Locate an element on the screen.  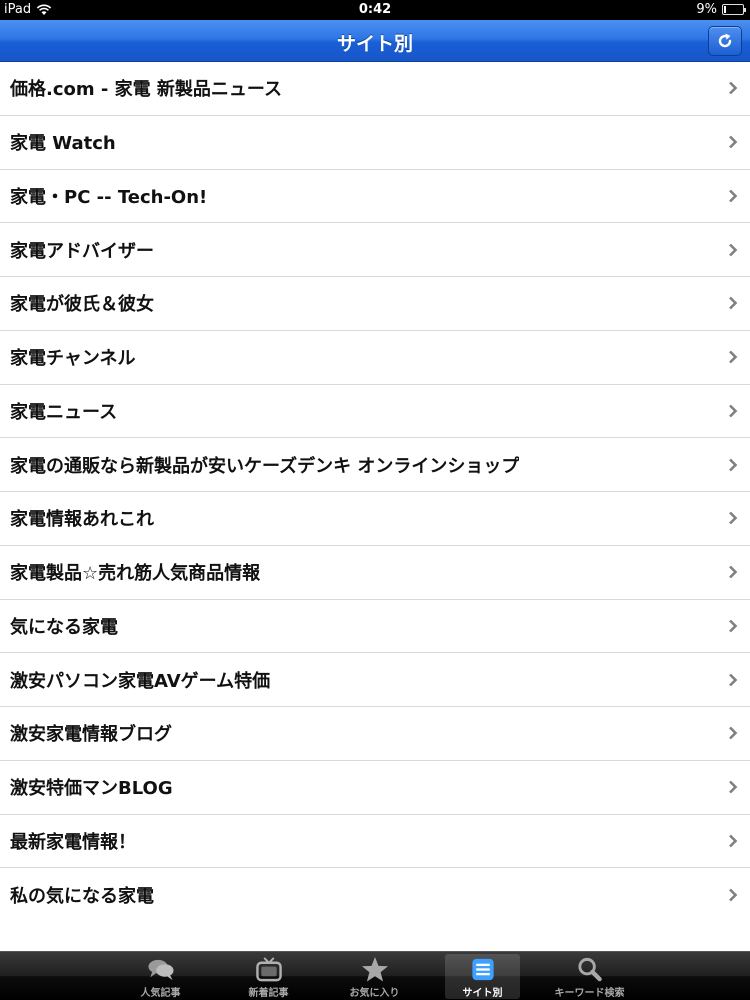
list-item: 気になる家電 is located at coordinates (375, 626).